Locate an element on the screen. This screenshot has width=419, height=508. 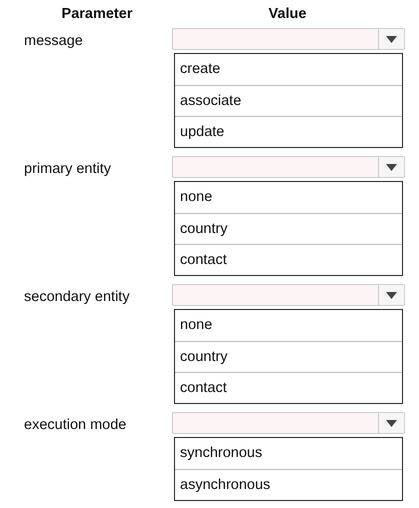
column-header: Parameter is located at coordinates (97, 14).